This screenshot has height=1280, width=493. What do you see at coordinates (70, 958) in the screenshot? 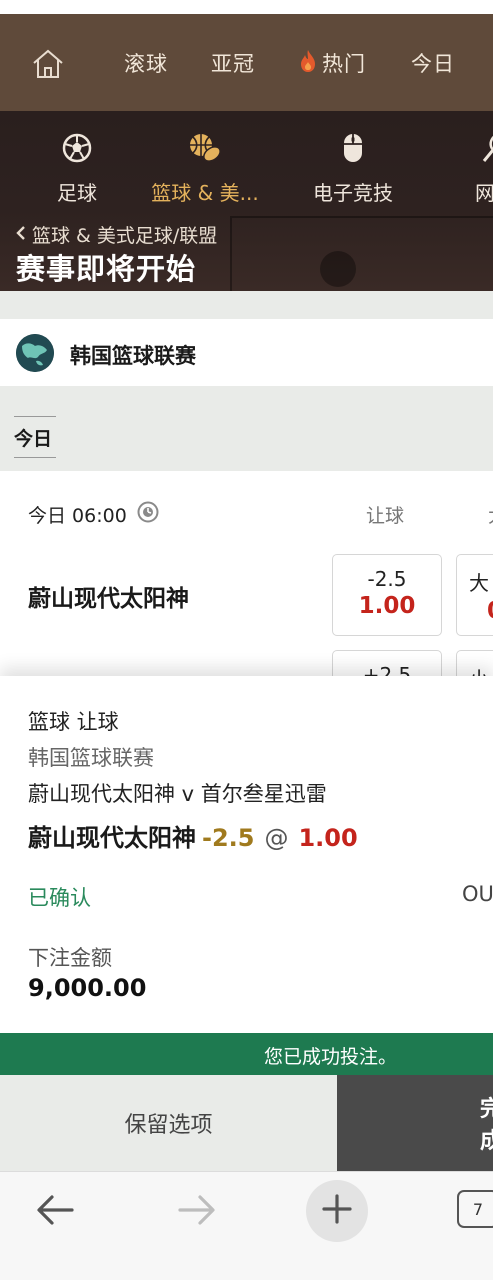
I see `stake-label: 下注金额` at bounding box center [70, 958].